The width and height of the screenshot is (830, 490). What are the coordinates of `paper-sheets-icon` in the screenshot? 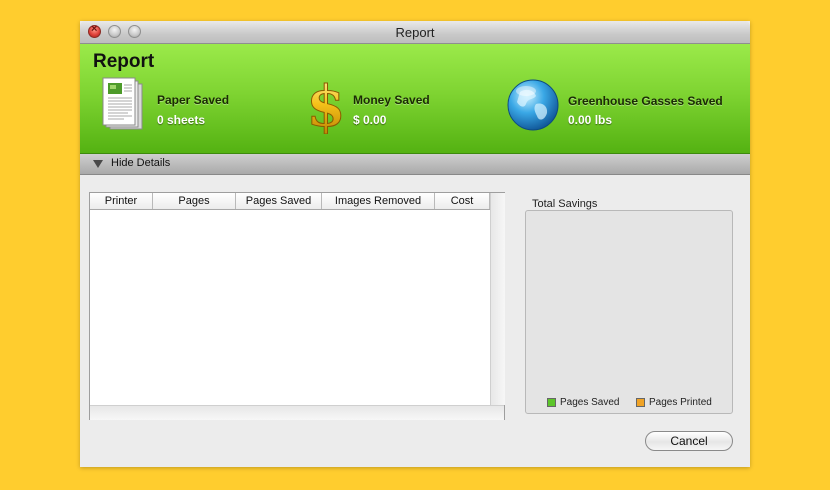 It's located at (122, 103).